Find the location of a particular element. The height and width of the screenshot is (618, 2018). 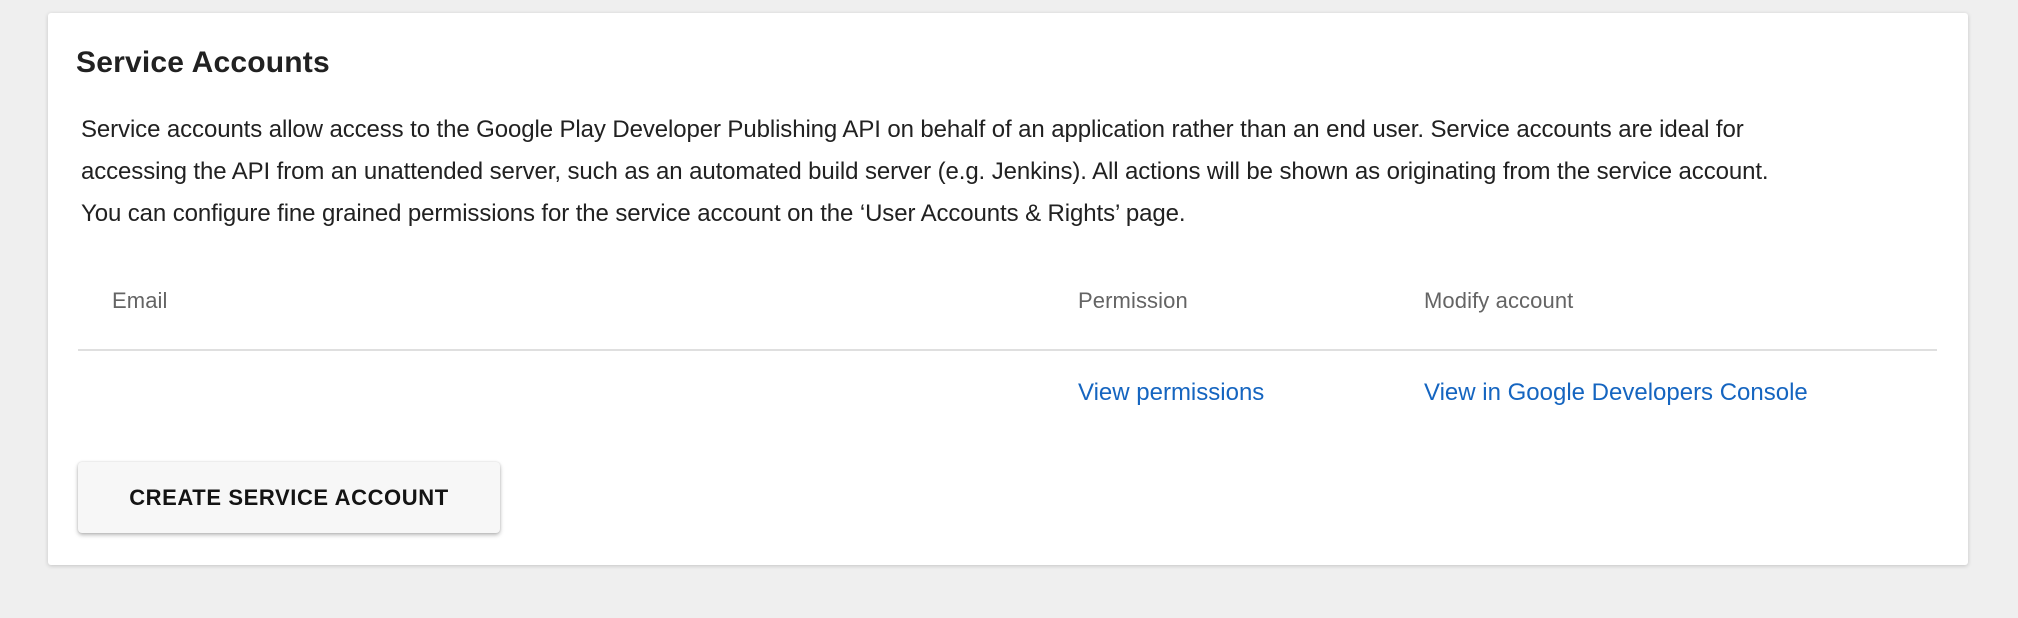

column-header-modify-account: Modify account is located at coordinates (1499, 300).